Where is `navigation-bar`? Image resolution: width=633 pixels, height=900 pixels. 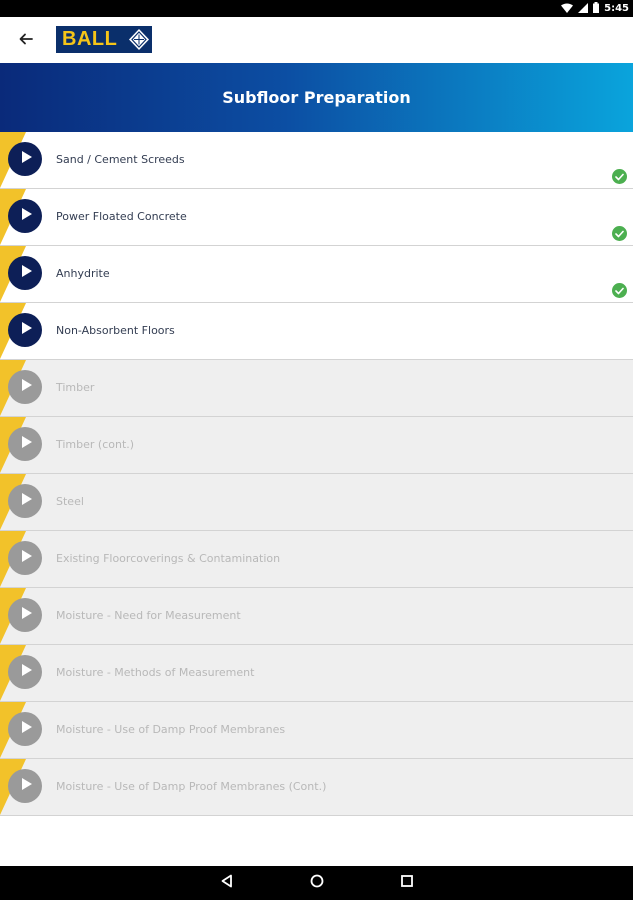
navigation-bar is located at coordinates (316, 883).